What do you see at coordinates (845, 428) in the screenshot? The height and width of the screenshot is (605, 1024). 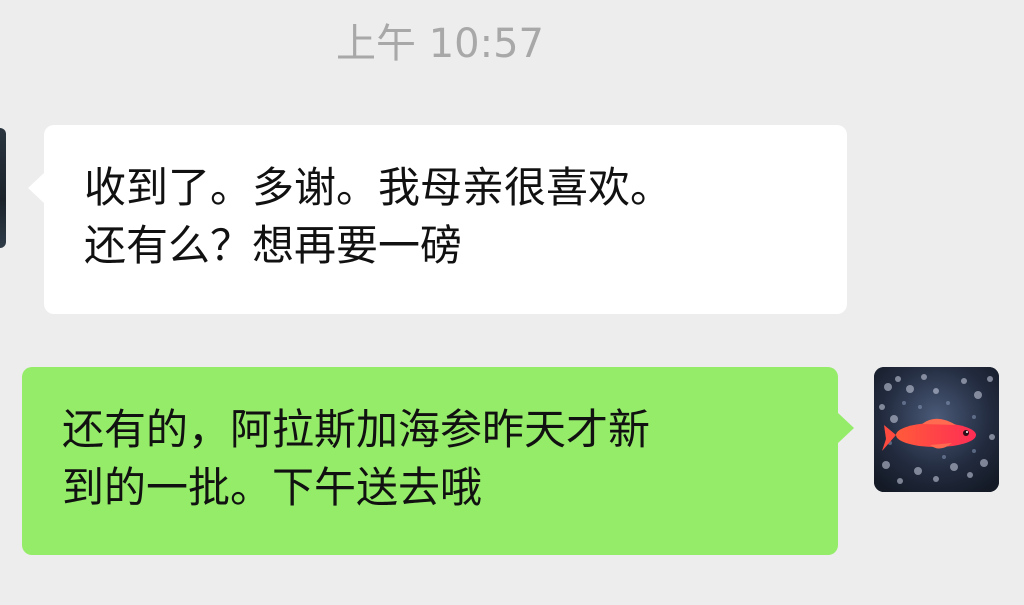 I see `outgoing-bubble-tail` at bounding box center [845, 428].